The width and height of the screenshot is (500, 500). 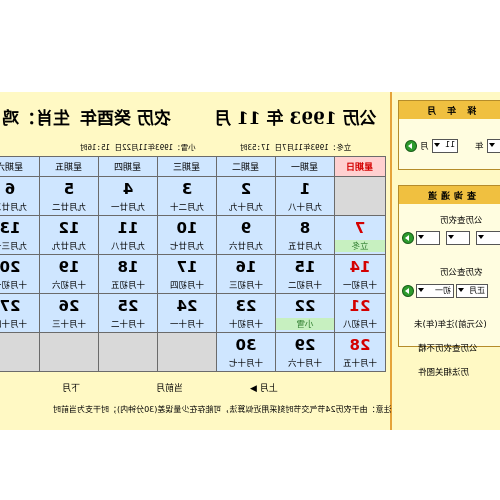 I want to click on month-select: 11, so click(x=445, y=146).